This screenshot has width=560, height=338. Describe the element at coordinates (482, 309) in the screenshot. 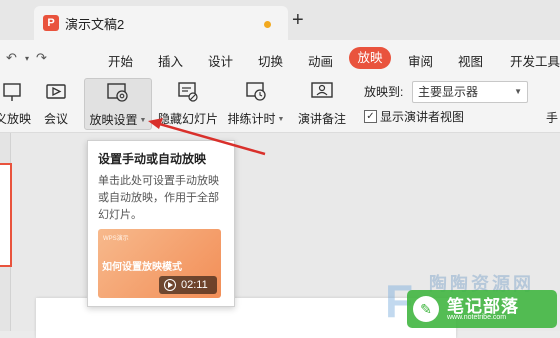

I see `watermark-badge: ✎ 笔记部落 www.notetribe.com` at that location.